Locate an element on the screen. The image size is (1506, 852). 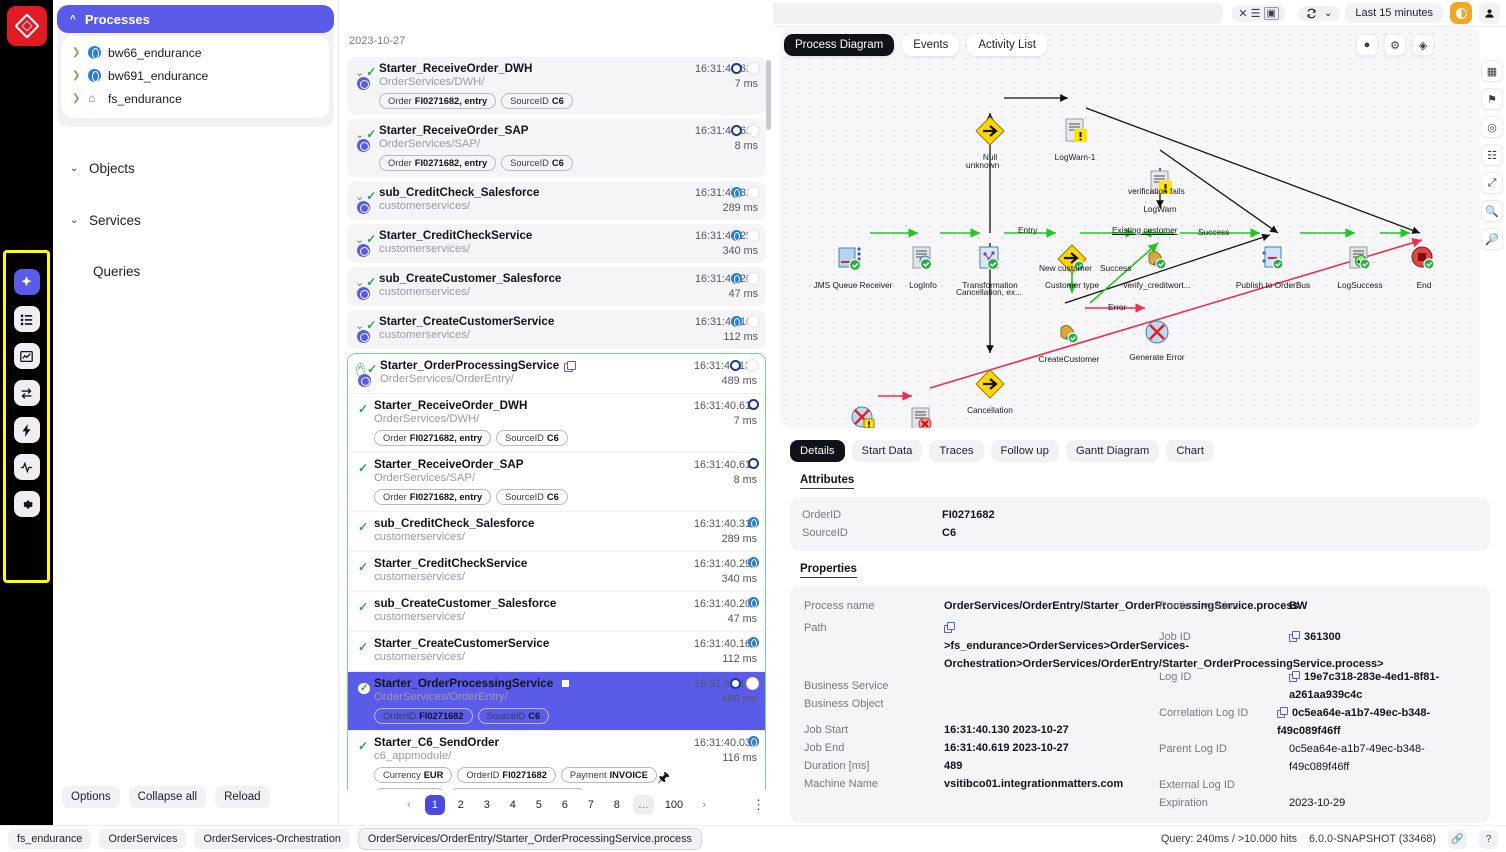
refresh-control: ⌄ is located at coordinates (1319, 13).